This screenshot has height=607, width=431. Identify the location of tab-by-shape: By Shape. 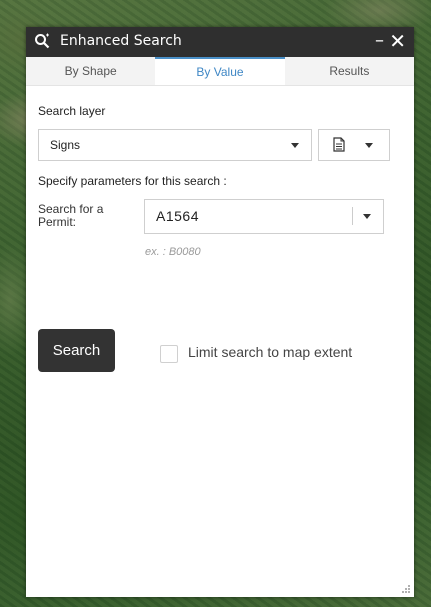
(90, 71).